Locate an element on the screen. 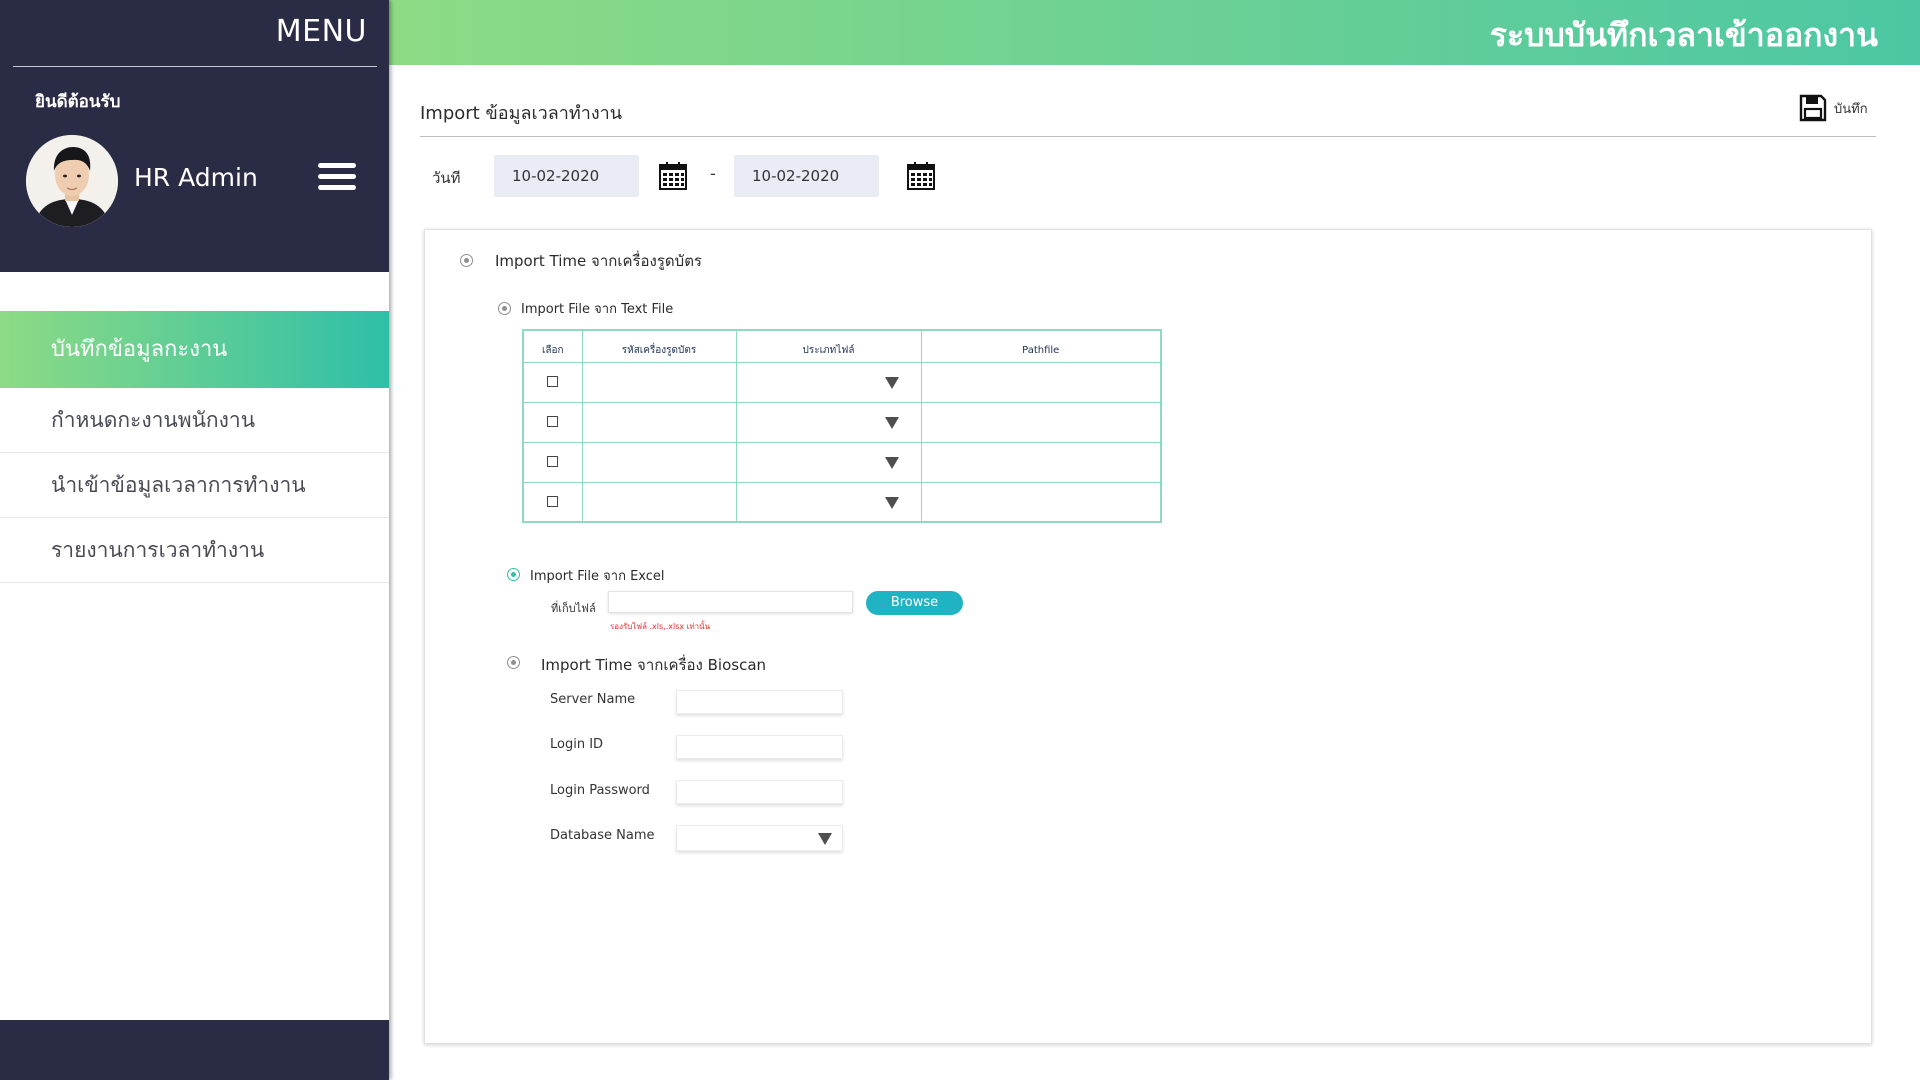  excel-radio is located at coordinates (513, 574).